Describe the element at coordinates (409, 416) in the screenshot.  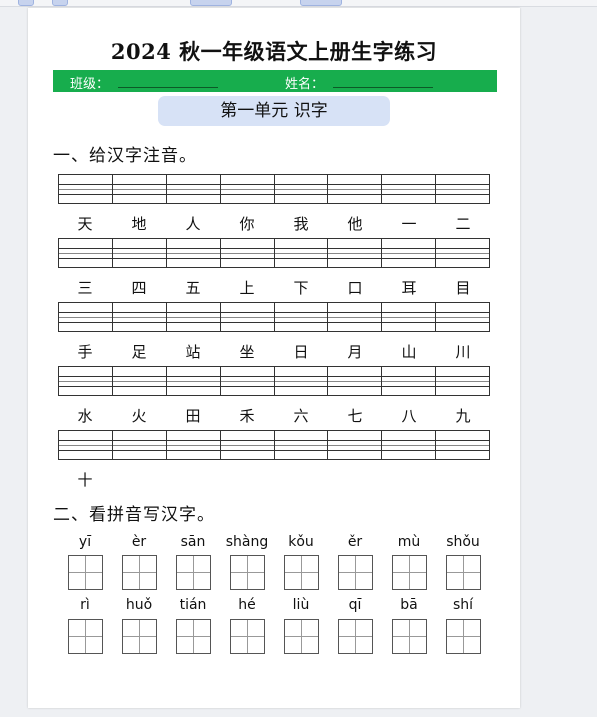
I see `character: 八` at that location.